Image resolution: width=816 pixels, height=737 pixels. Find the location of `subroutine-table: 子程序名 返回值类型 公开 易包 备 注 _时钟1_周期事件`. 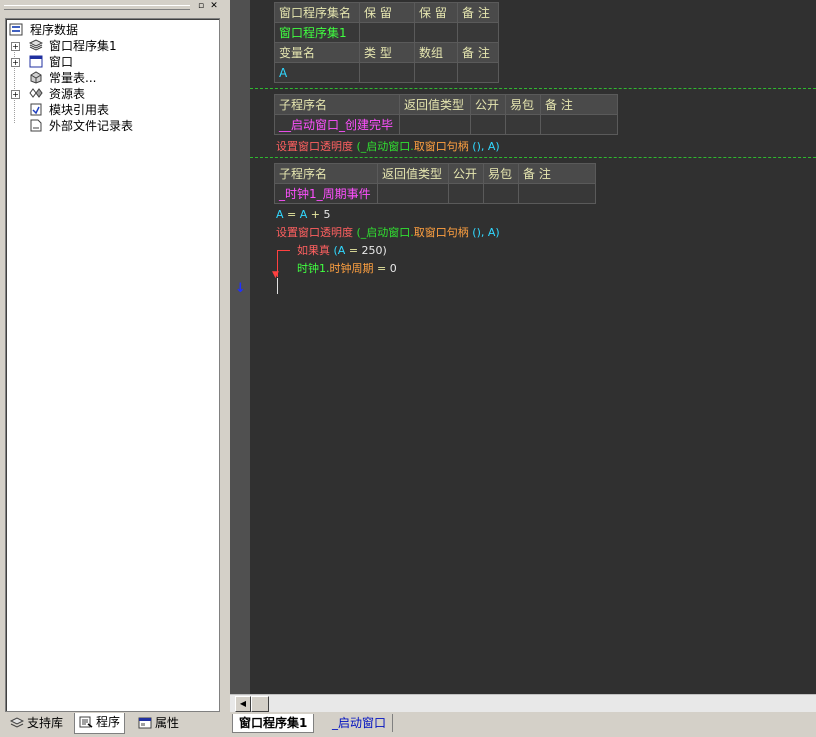

subroutine-table: 子程序名 返回值类型 公开 易包 备 注 _时钟1_周期事件 is located at coordinates (435, 183).